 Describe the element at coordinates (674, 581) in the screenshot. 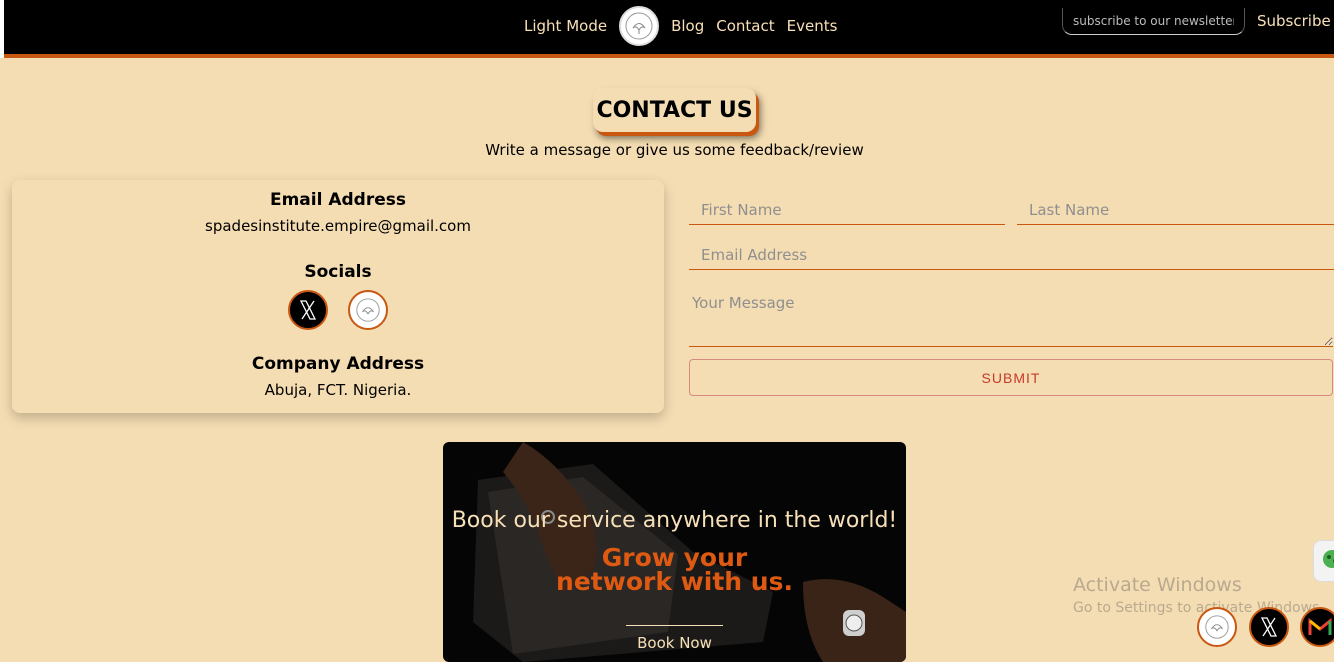

I see `banner-headline-line-2: network with us.` at that location.